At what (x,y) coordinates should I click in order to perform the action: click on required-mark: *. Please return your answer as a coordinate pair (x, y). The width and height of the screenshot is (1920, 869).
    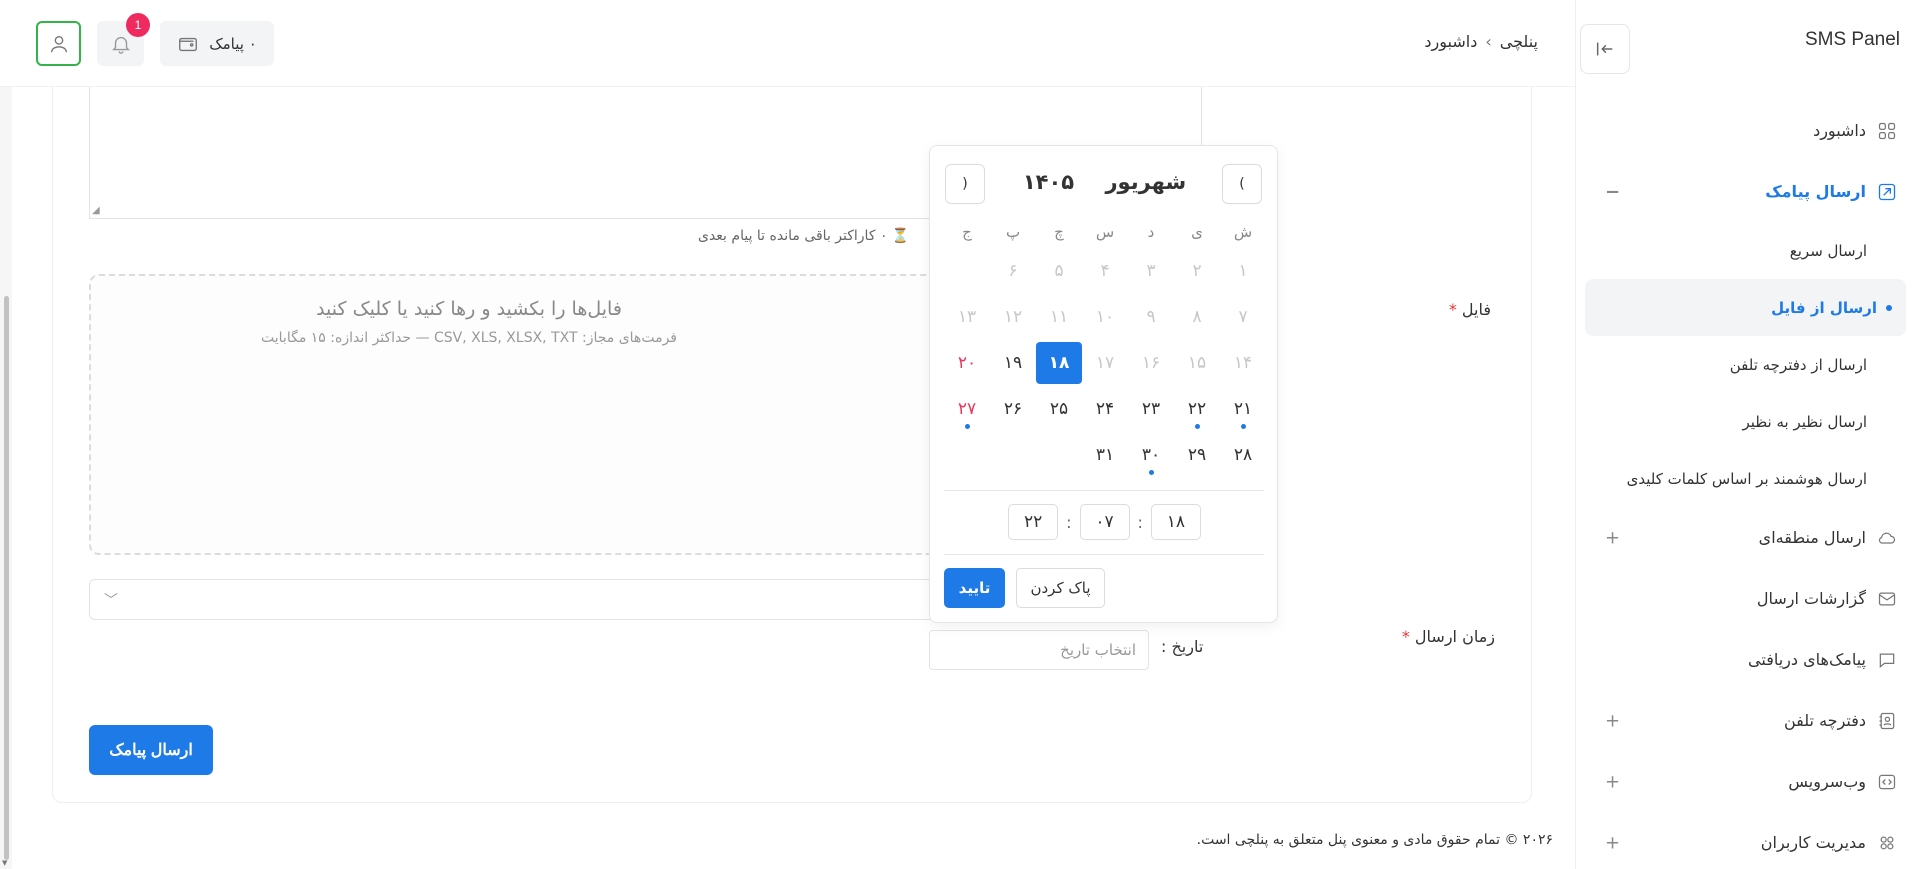
    Looking at the image, I should click on (1452, 309).